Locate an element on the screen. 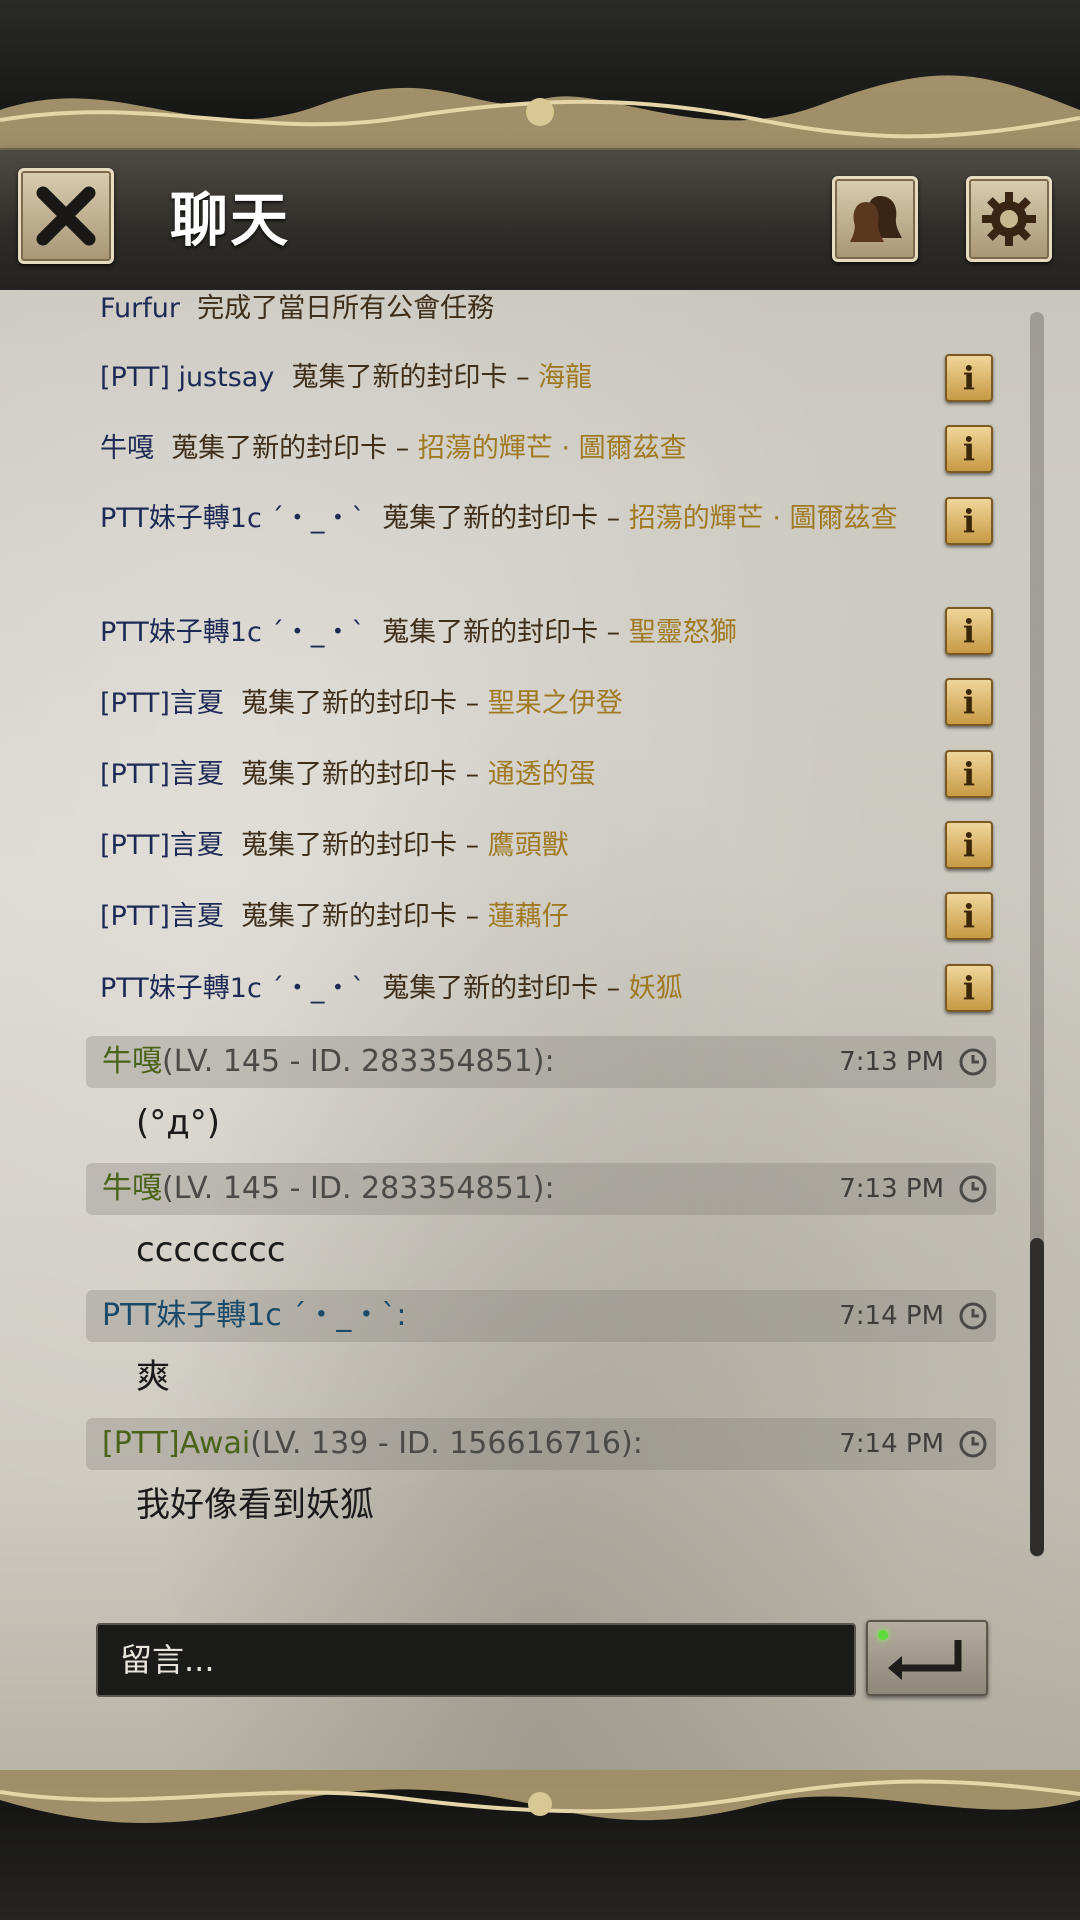 The width and height of the screenshot is (1080, 1920). sender-meta: (LV. 139 - ID. 156616716): is located at coordinates (446, 1443).